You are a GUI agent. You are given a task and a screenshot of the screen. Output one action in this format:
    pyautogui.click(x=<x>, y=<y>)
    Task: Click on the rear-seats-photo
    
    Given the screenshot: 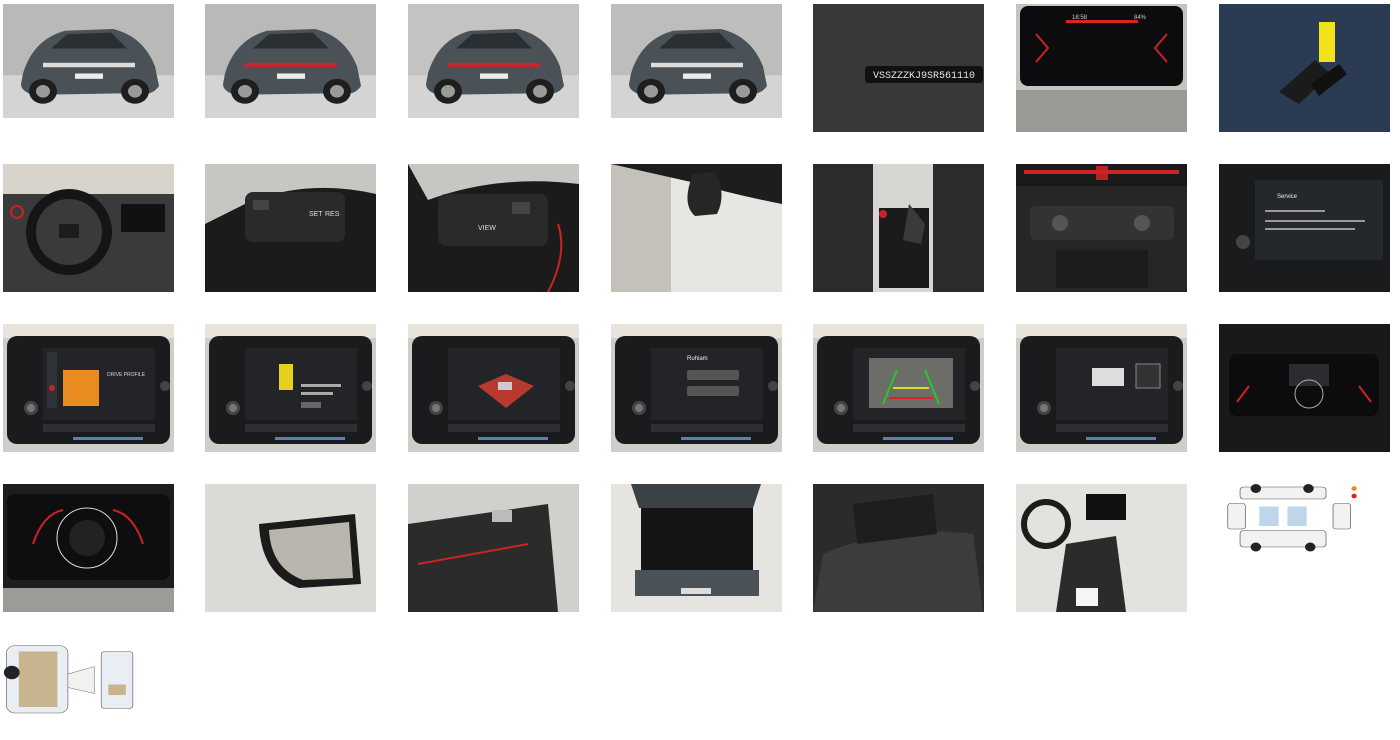 What is the action you would take?
    pyautogui.click(x=898, y=548)
    